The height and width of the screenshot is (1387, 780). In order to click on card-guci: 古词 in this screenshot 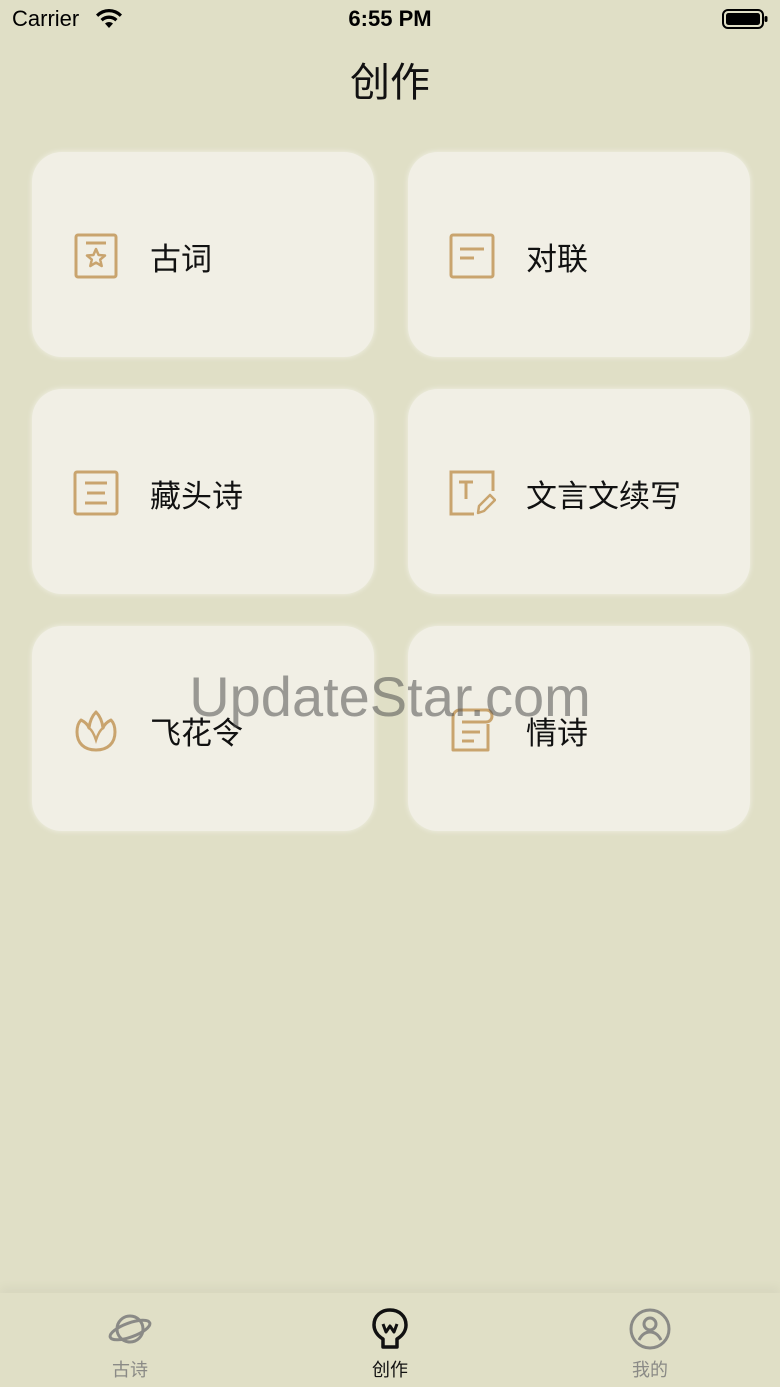, I will do `click(203, 254)`.